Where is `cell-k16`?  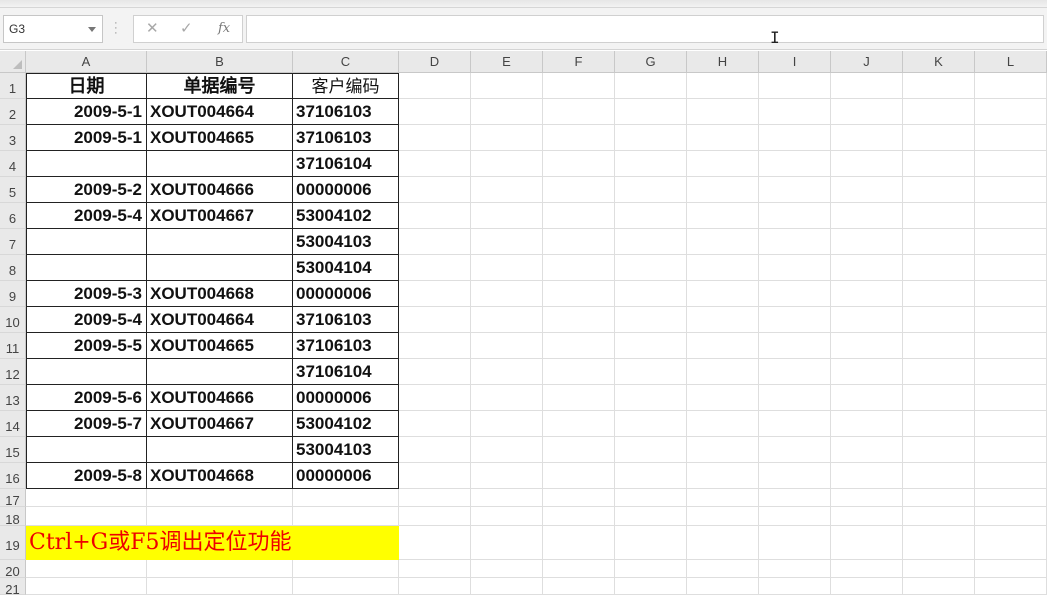 cell-k16 is located at coordinates (939, 476).